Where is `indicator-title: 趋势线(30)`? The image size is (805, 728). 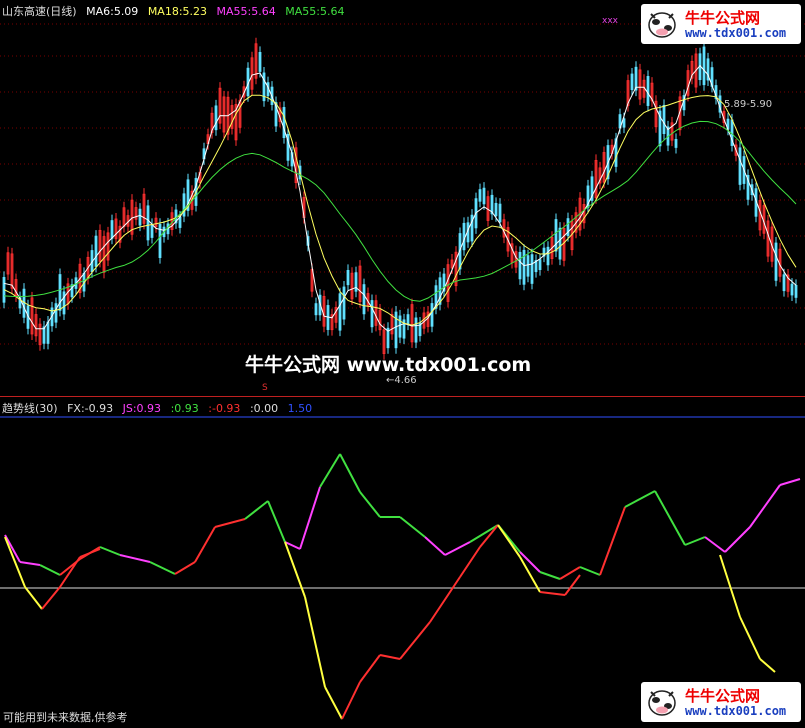
indicator-title: 趋势线(30) is located at coordinates (30, 408).